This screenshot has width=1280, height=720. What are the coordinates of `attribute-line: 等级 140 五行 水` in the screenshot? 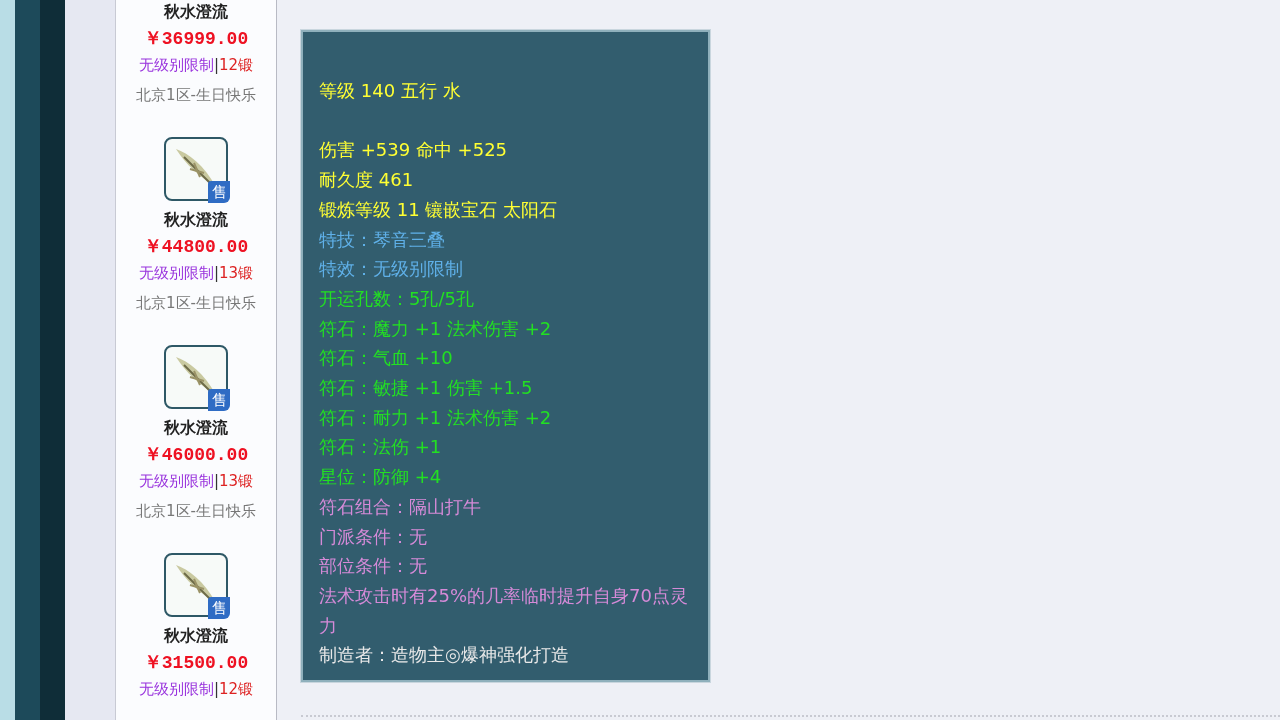 It's located at (390, 91).